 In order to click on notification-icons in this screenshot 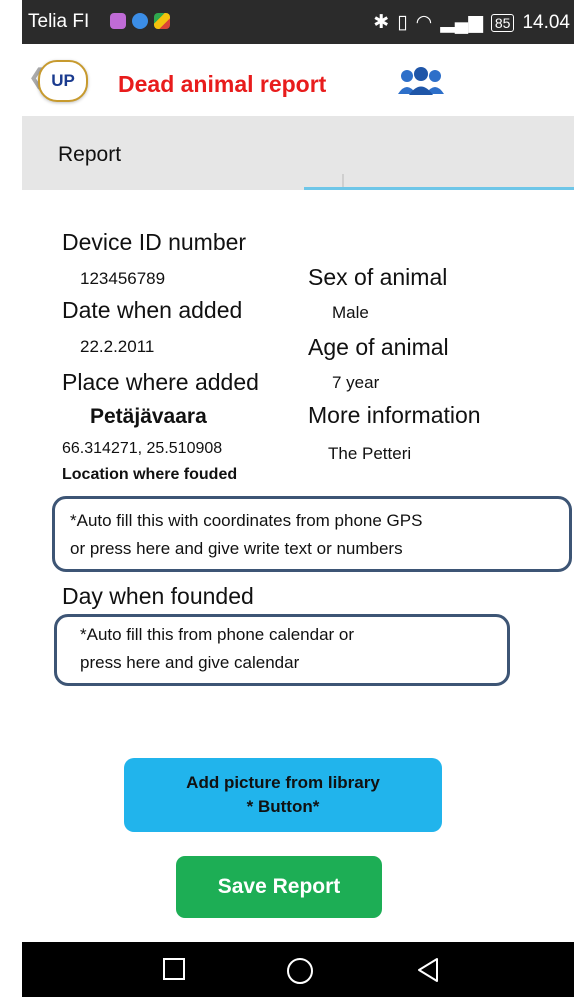, I will do `click(140, 21)`.